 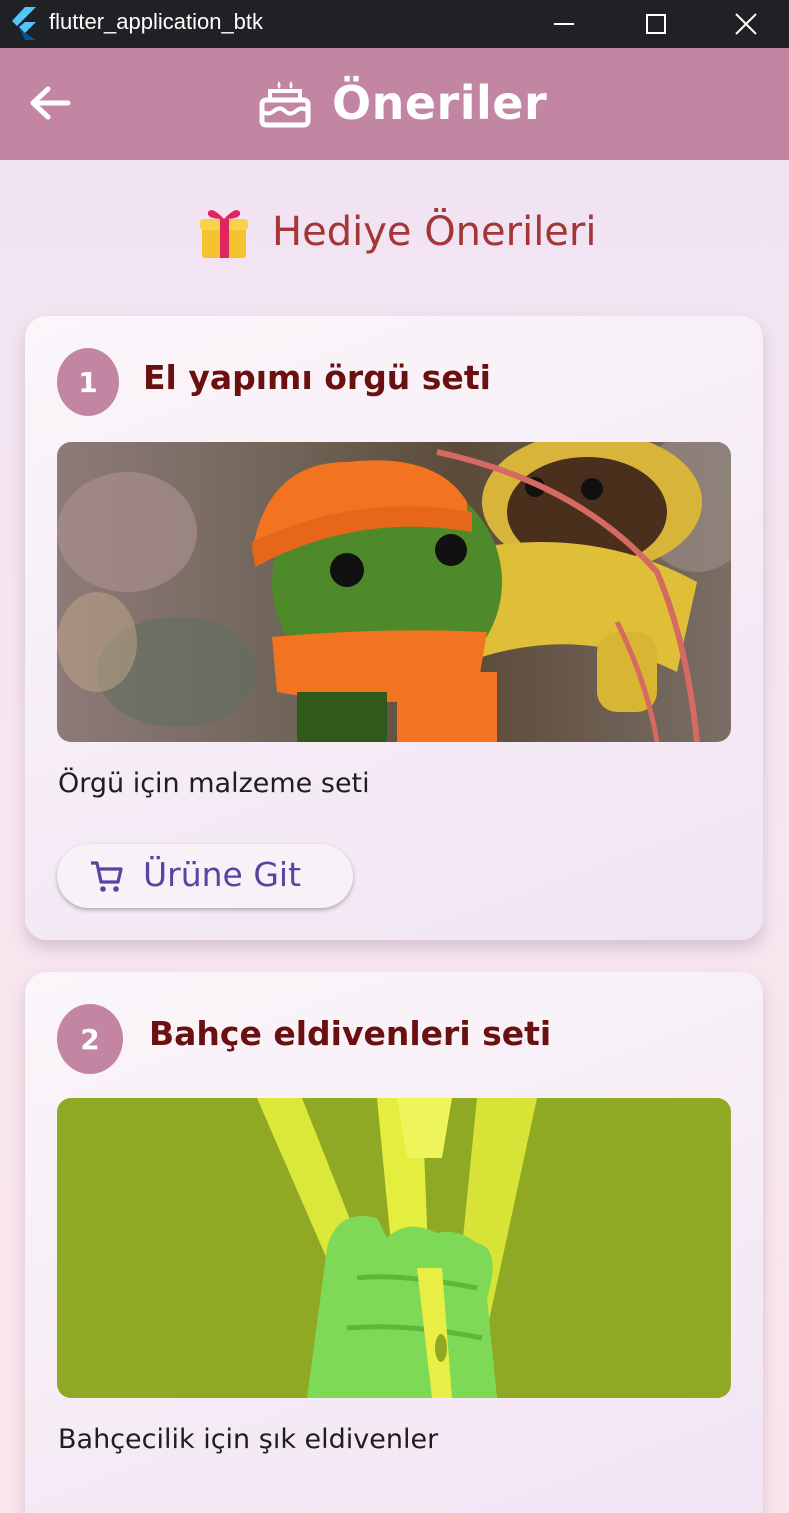 I want to click on minimize-button, so click(x=564, y=24).